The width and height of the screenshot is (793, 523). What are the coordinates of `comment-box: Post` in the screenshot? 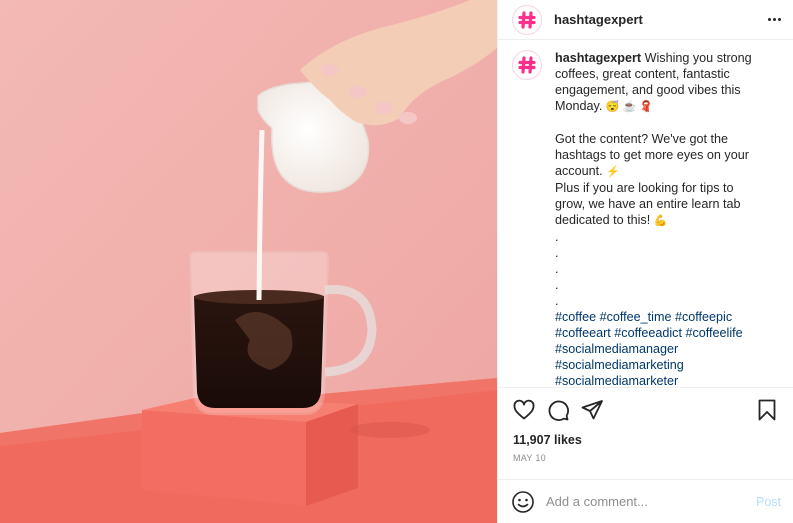 It's located at (645, 501).